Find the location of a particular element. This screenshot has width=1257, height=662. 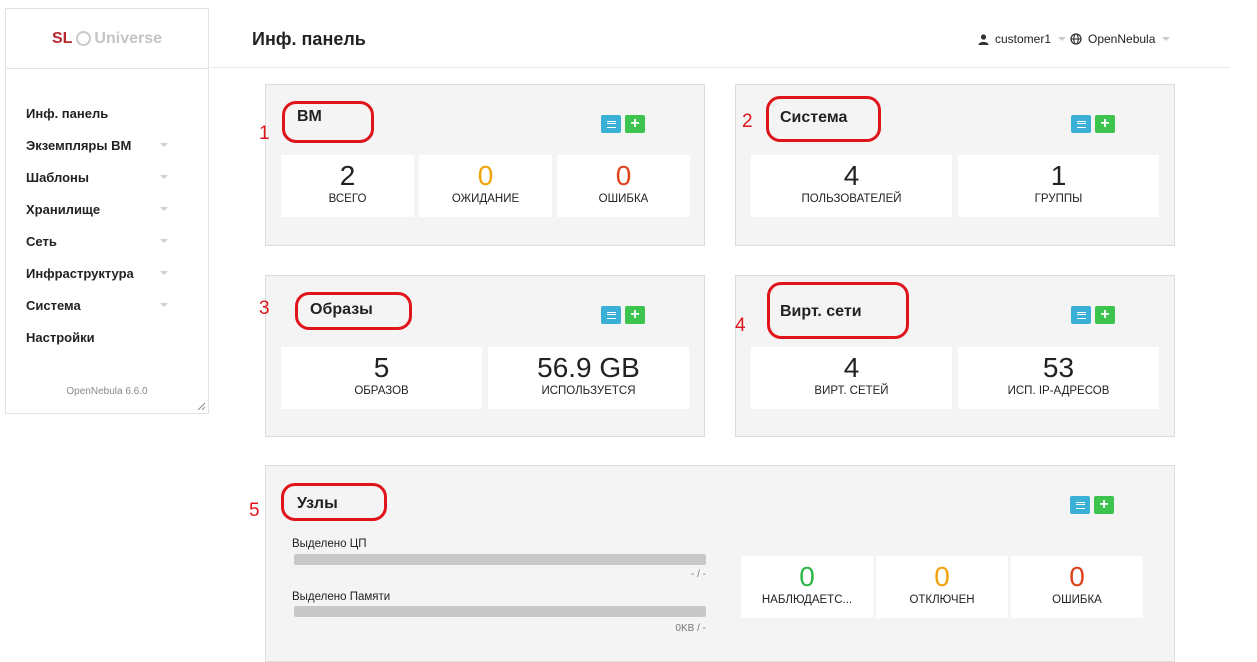

stat-vm-error: 0 ОШИБКА is located at coordinates (623, 186).